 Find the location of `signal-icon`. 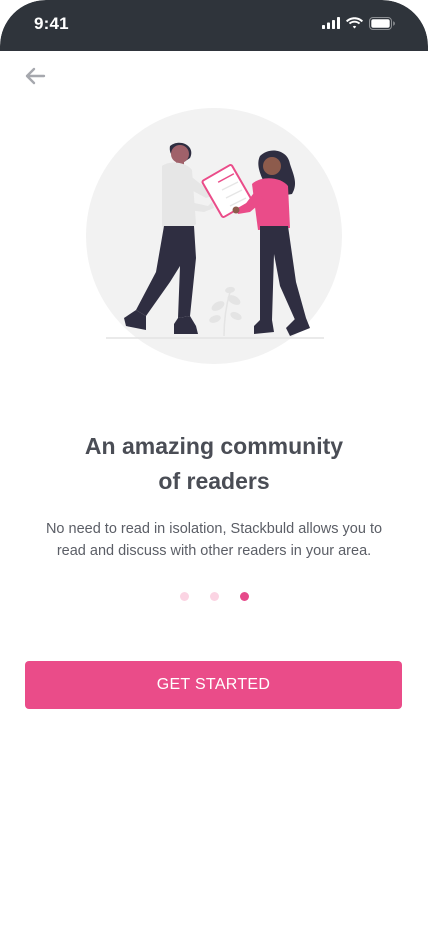

signal-icon is located at coordinates (331, 23).